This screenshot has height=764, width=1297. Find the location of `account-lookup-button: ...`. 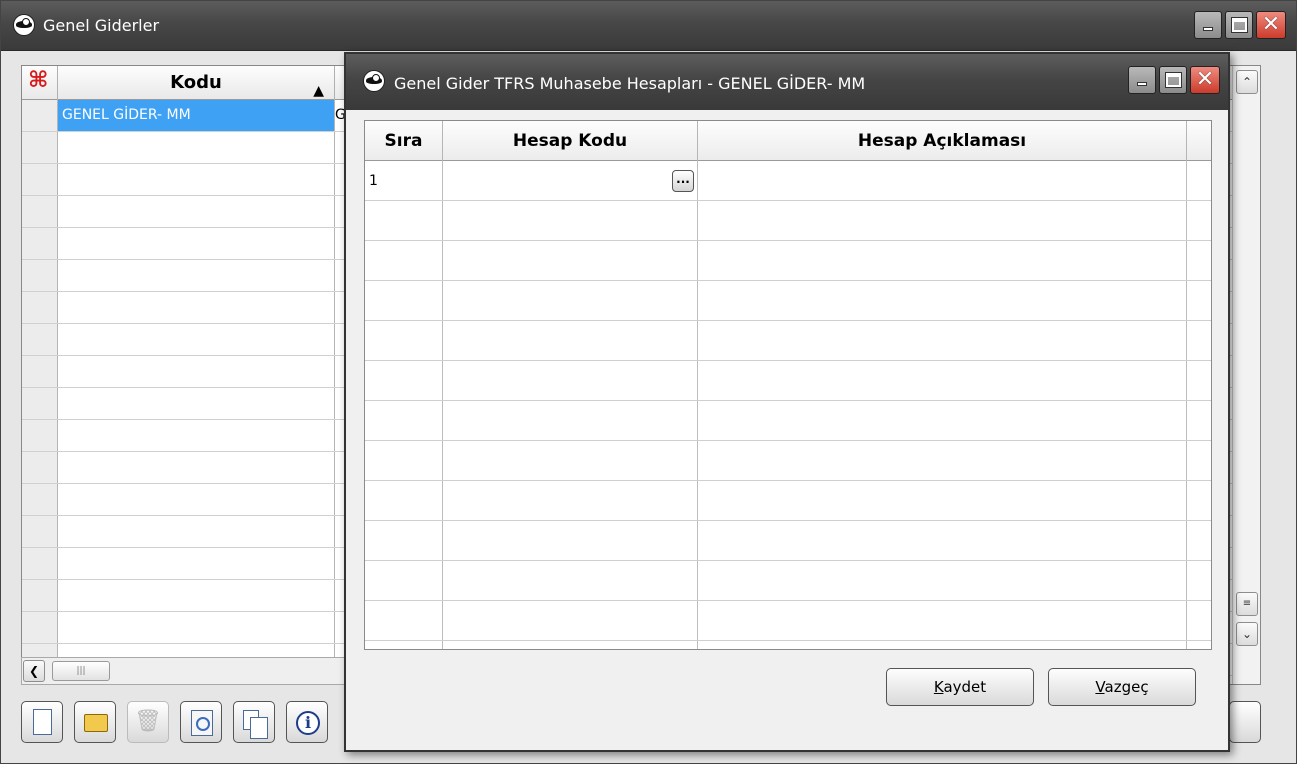

account-lookup-button: ... is located at coordinates (683, 181).